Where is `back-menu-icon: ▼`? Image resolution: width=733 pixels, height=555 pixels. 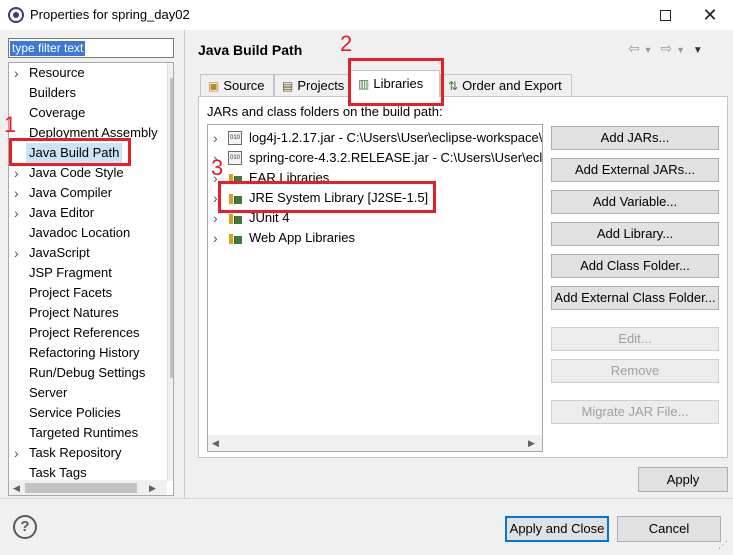
back-menu-icon: ▼ is located at coordinates (648, 50).